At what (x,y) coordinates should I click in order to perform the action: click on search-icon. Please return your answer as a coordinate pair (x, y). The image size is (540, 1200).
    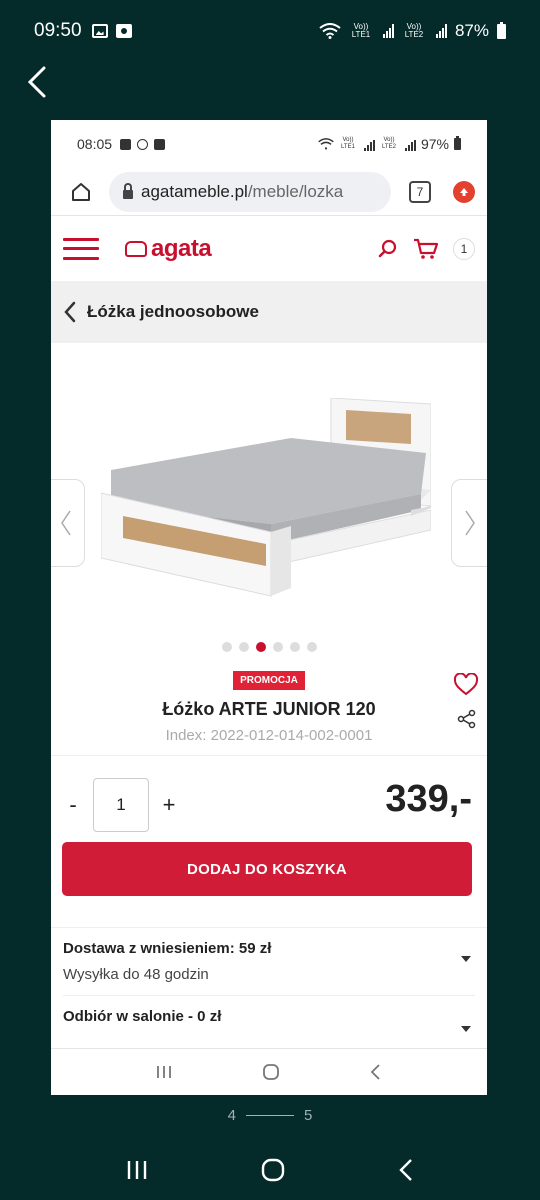
    Looking at the image, I should click on (388, 249).